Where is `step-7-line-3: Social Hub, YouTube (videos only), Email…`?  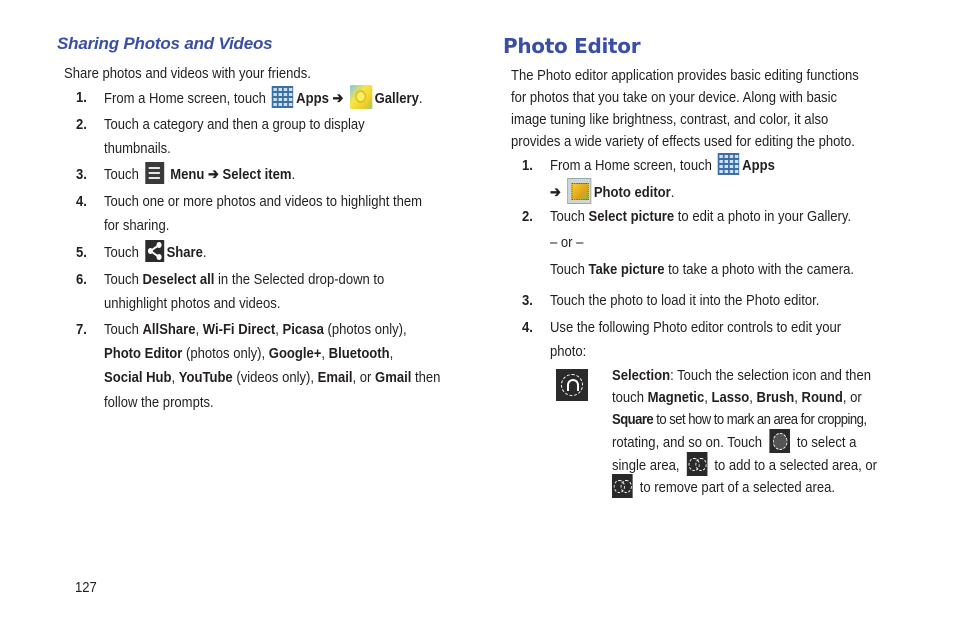
step-7-line-3: Social Hub, YouTube (videos only), Email… is located at coordinates (272, 377).